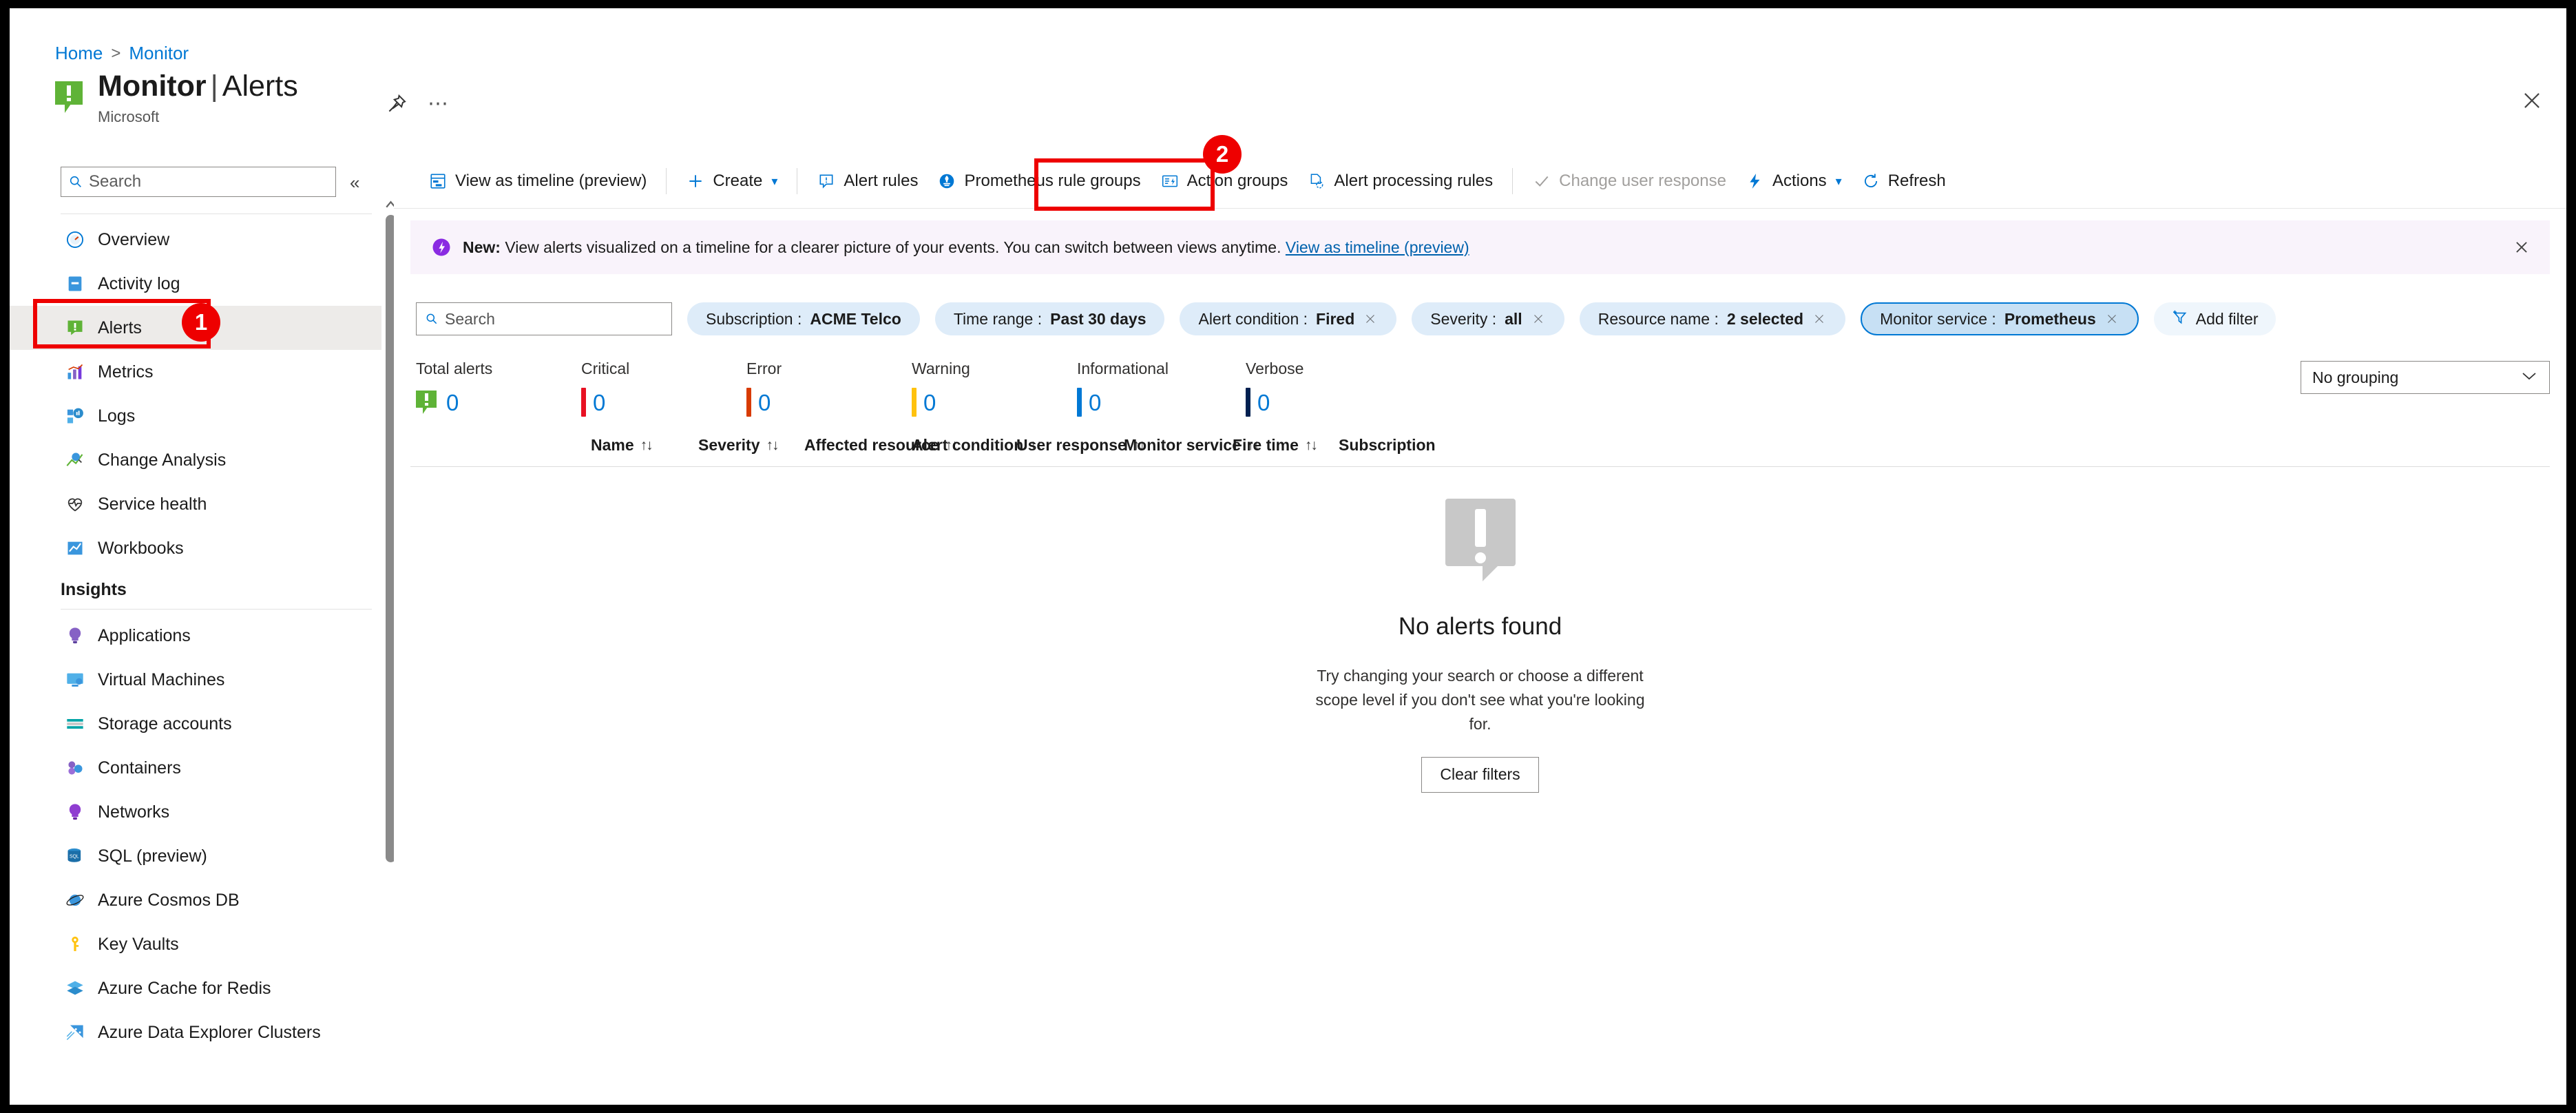 The width and height of the screenshot is (2576, 1113). Describe the element at coordinates (75, 416) in the screenshot. I see `logs-icon` at that location.